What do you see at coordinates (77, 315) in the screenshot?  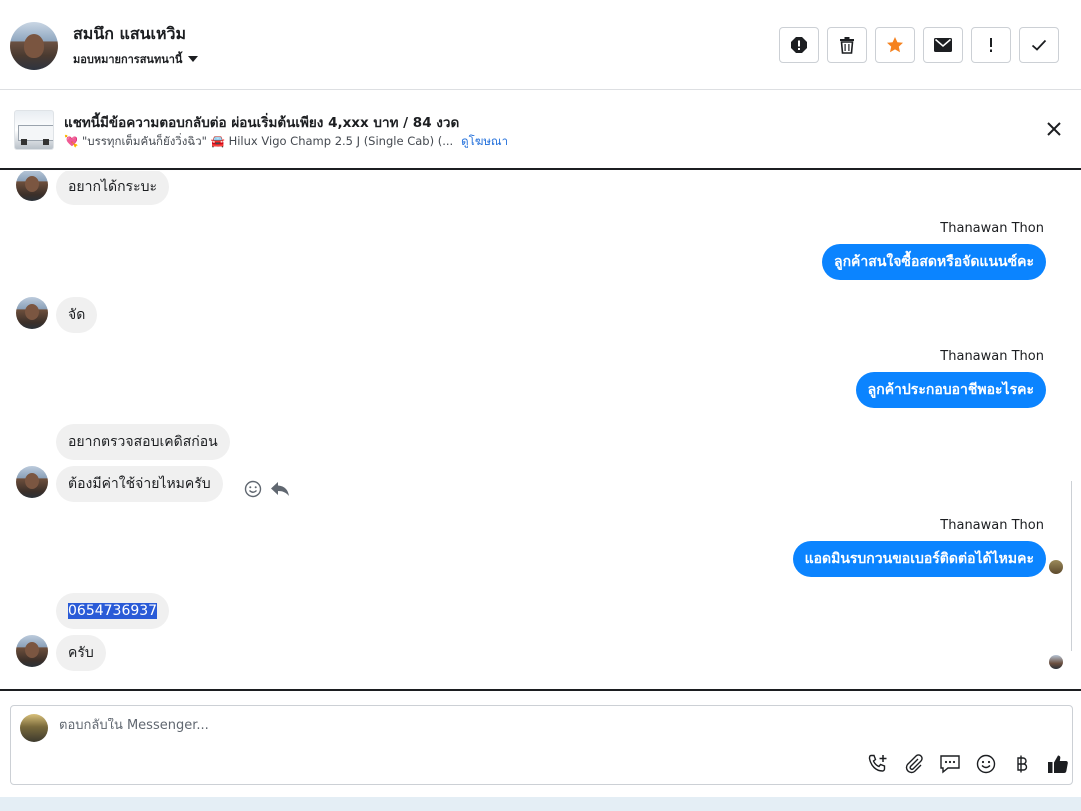 I see `incoming-message: จัด` at bounding box center [77, 315].